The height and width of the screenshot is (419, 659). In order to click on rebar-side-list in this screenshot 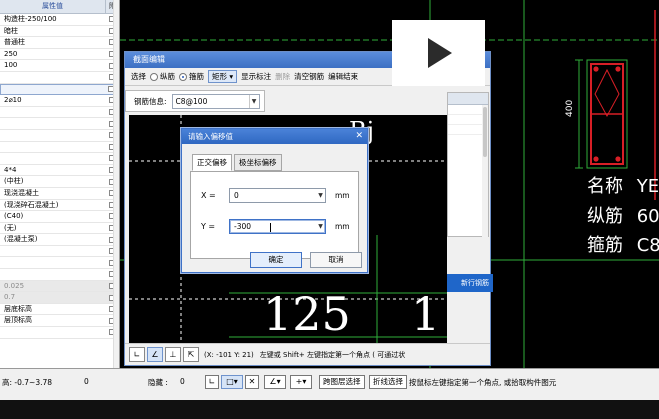, I will do `click(468, 164)`.